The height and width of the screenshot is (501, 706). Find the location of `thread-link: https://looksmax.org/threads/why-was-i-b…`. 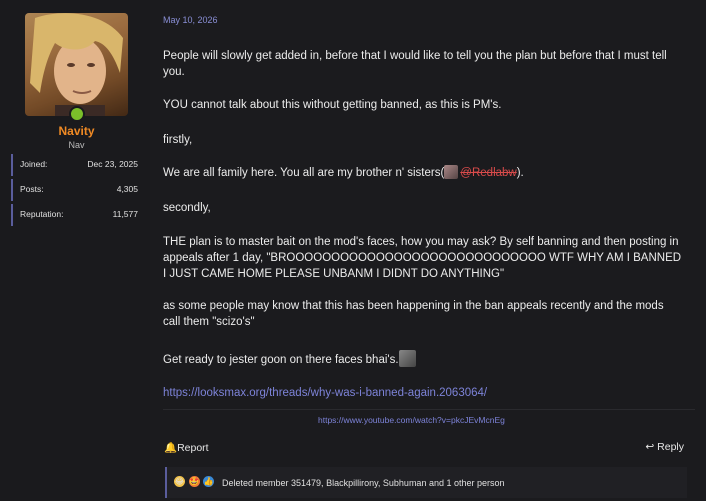

thread-link: https://looksmax.org/threads/why-was-i-b… is located at coordinates (325, 393).